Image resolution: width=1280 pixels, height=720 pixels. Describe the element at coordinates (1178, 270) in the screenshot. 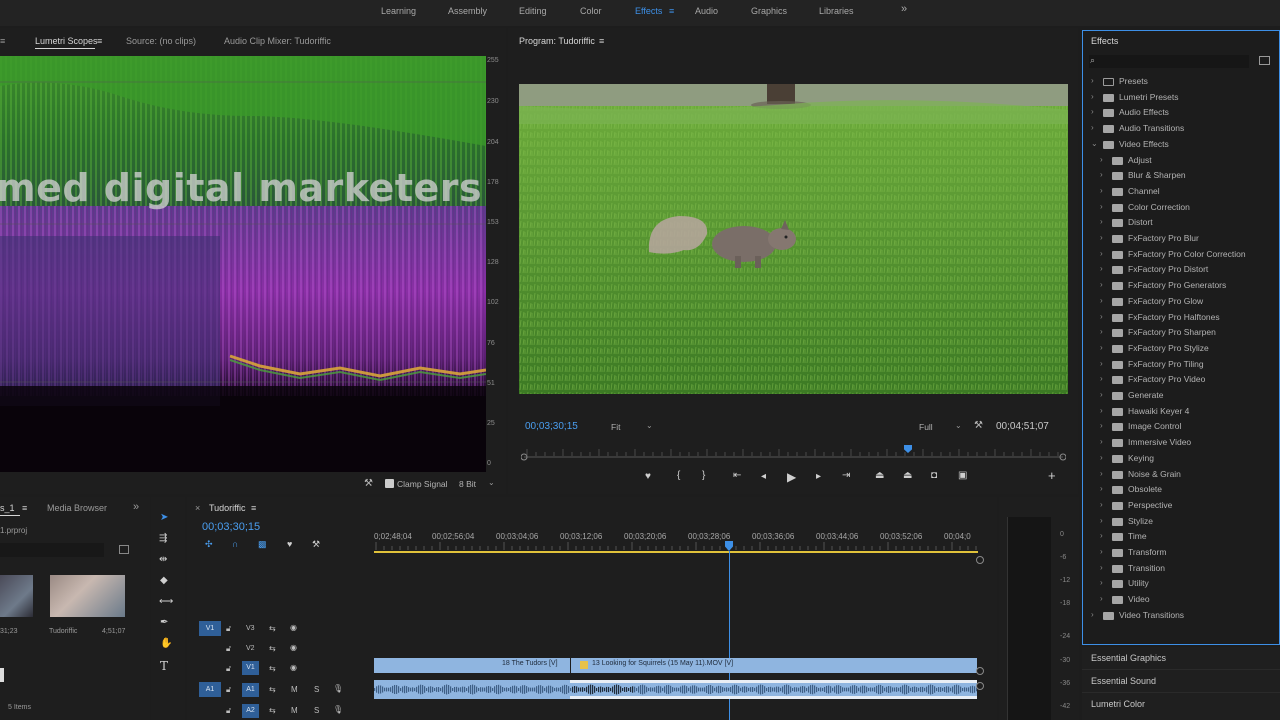

I see `effects-tree-item: › FxFactory Pro Distort` at that location.